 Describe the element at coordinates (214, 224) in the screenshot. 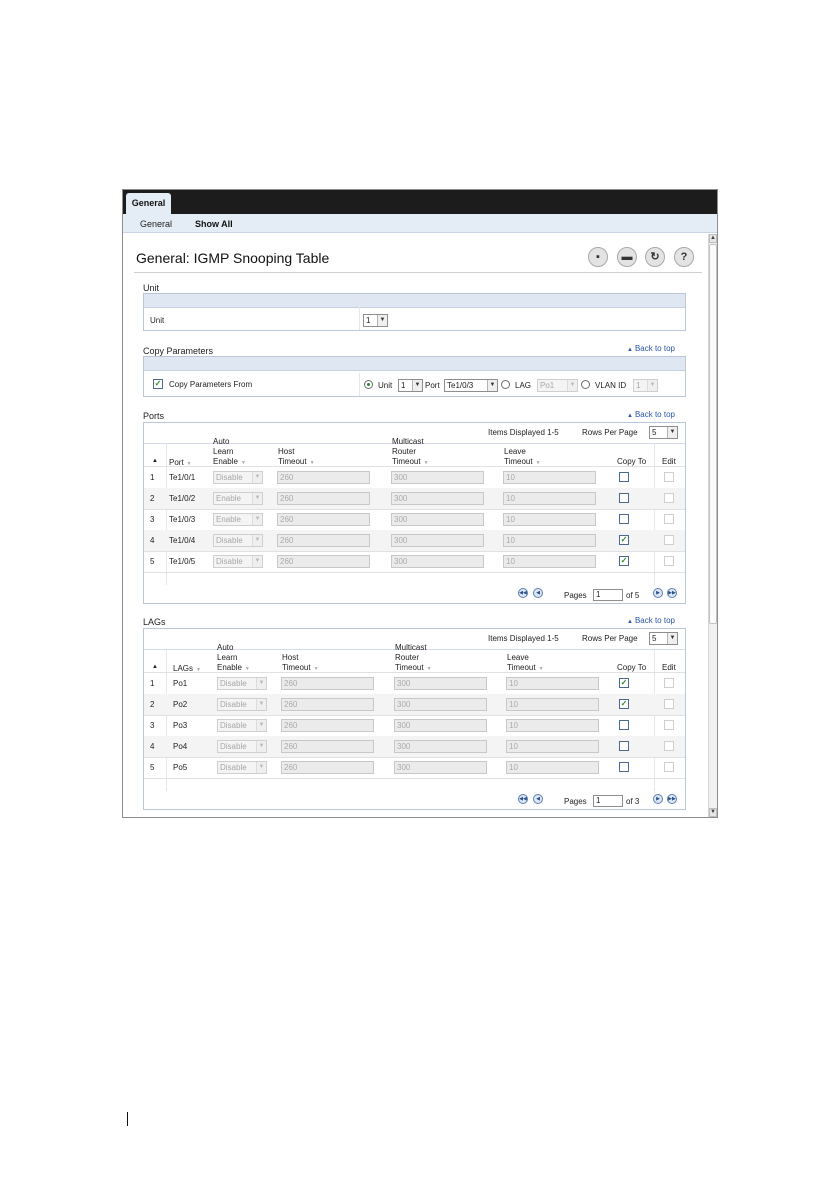

I see `subnav-show-all: Show All` at that location.